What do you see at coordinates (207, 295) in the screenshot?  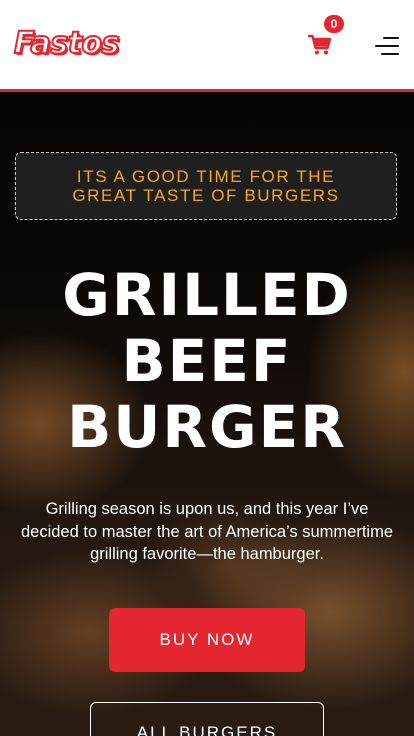 I see `hero-title-line-1: GRILLED` at bounding box center [207, 295].